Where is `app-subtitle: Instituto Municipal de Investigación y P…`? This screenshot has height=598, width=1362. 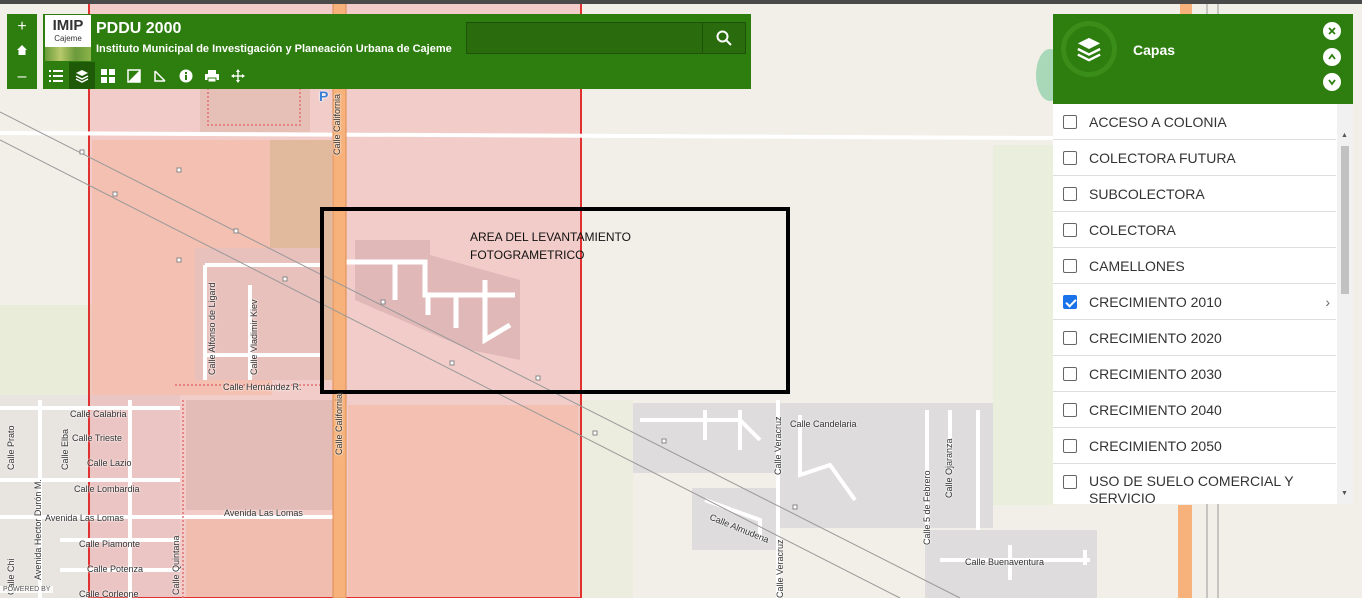
app-subtitle: Instituto Municipal de Investigación y P… is located at coordinates (274, 49).